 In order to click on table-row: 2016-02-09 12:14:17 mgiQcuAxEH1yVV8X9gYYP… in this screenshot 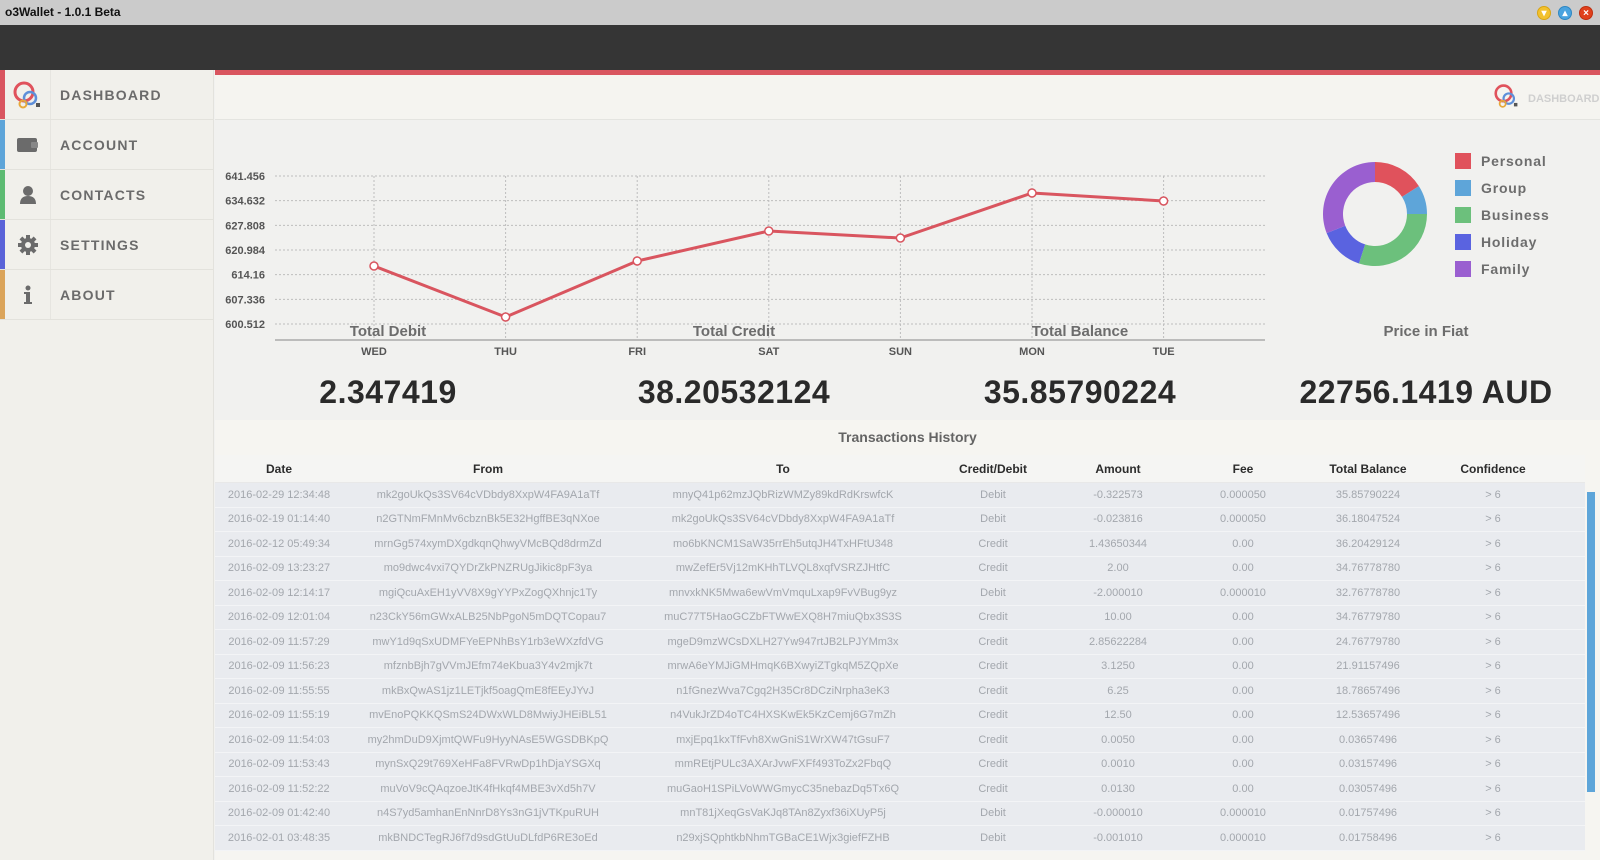, I will do `click(900, 593)`.